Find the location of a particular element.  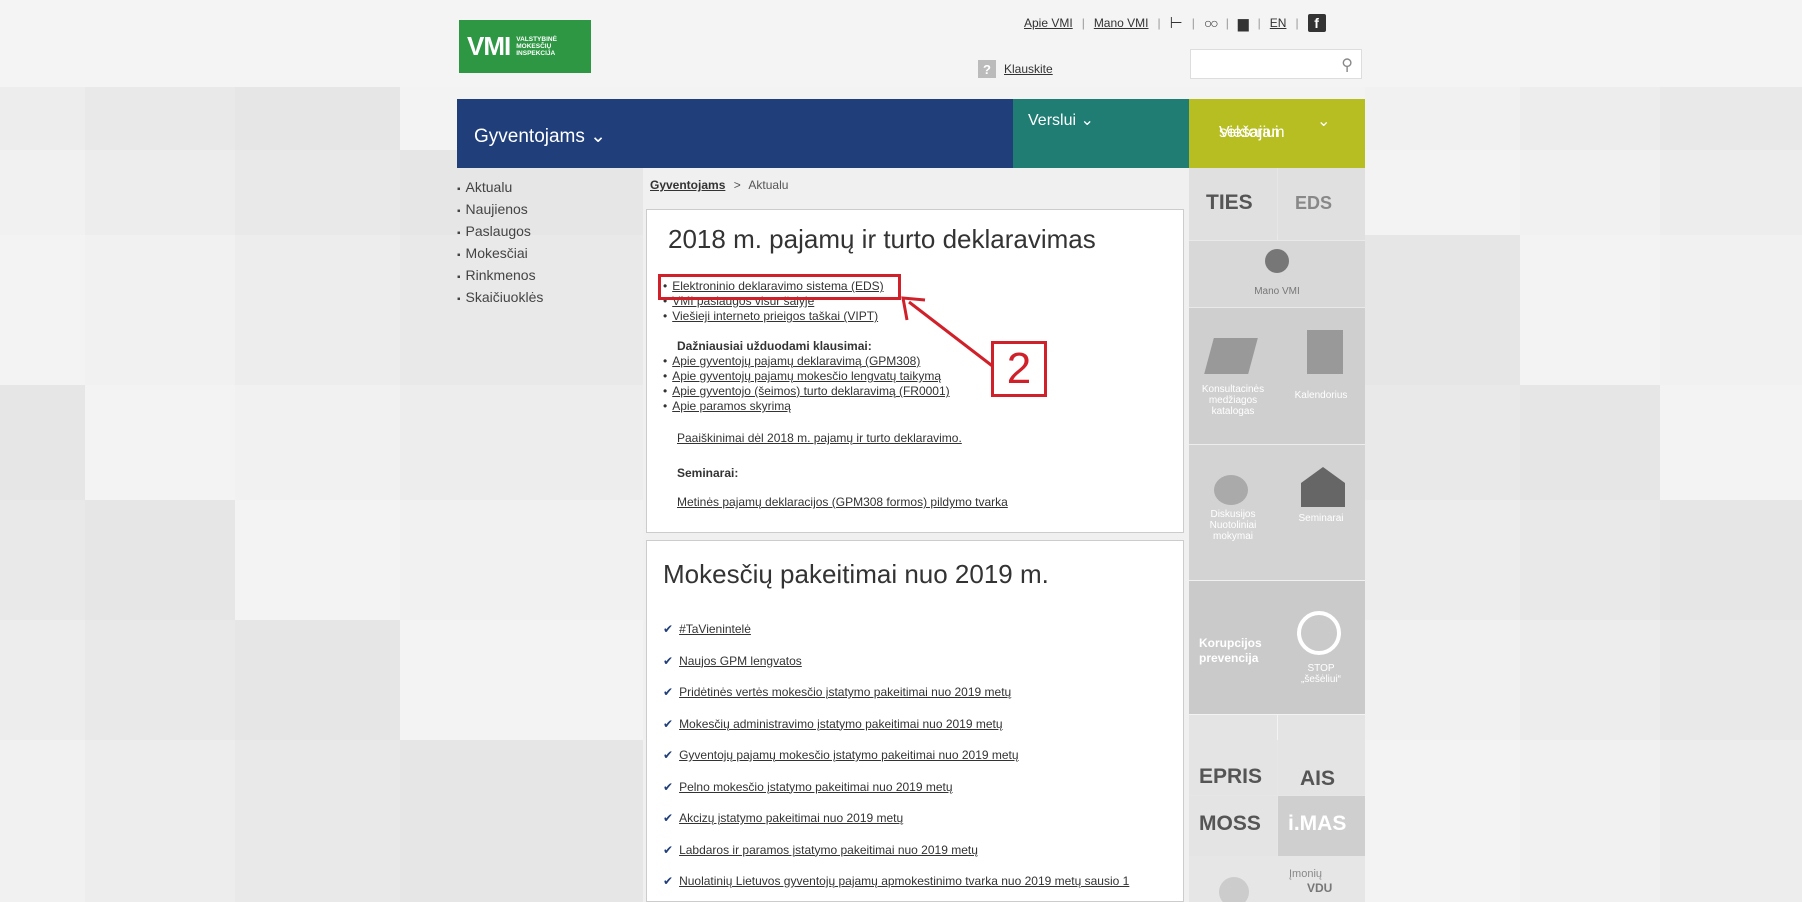

kalendorius-label: Kalendorius is located at coordinates (1321, 395).